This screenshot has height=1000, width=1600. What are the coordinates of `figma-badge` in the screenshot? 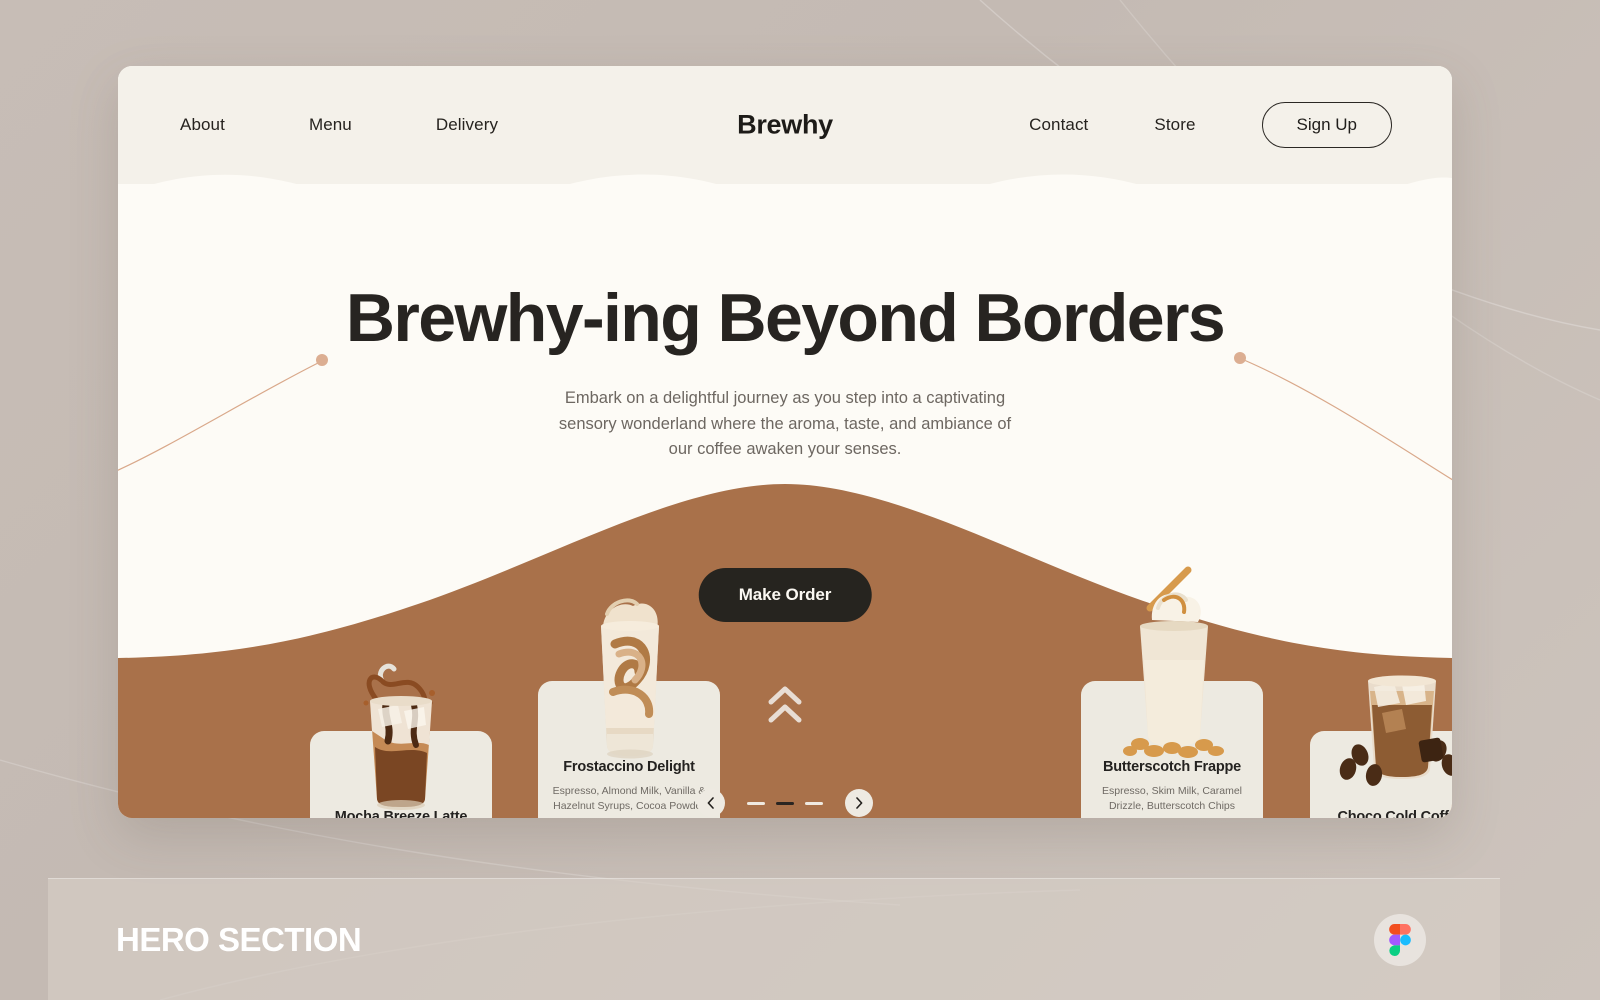 It's located at (1400, 939).